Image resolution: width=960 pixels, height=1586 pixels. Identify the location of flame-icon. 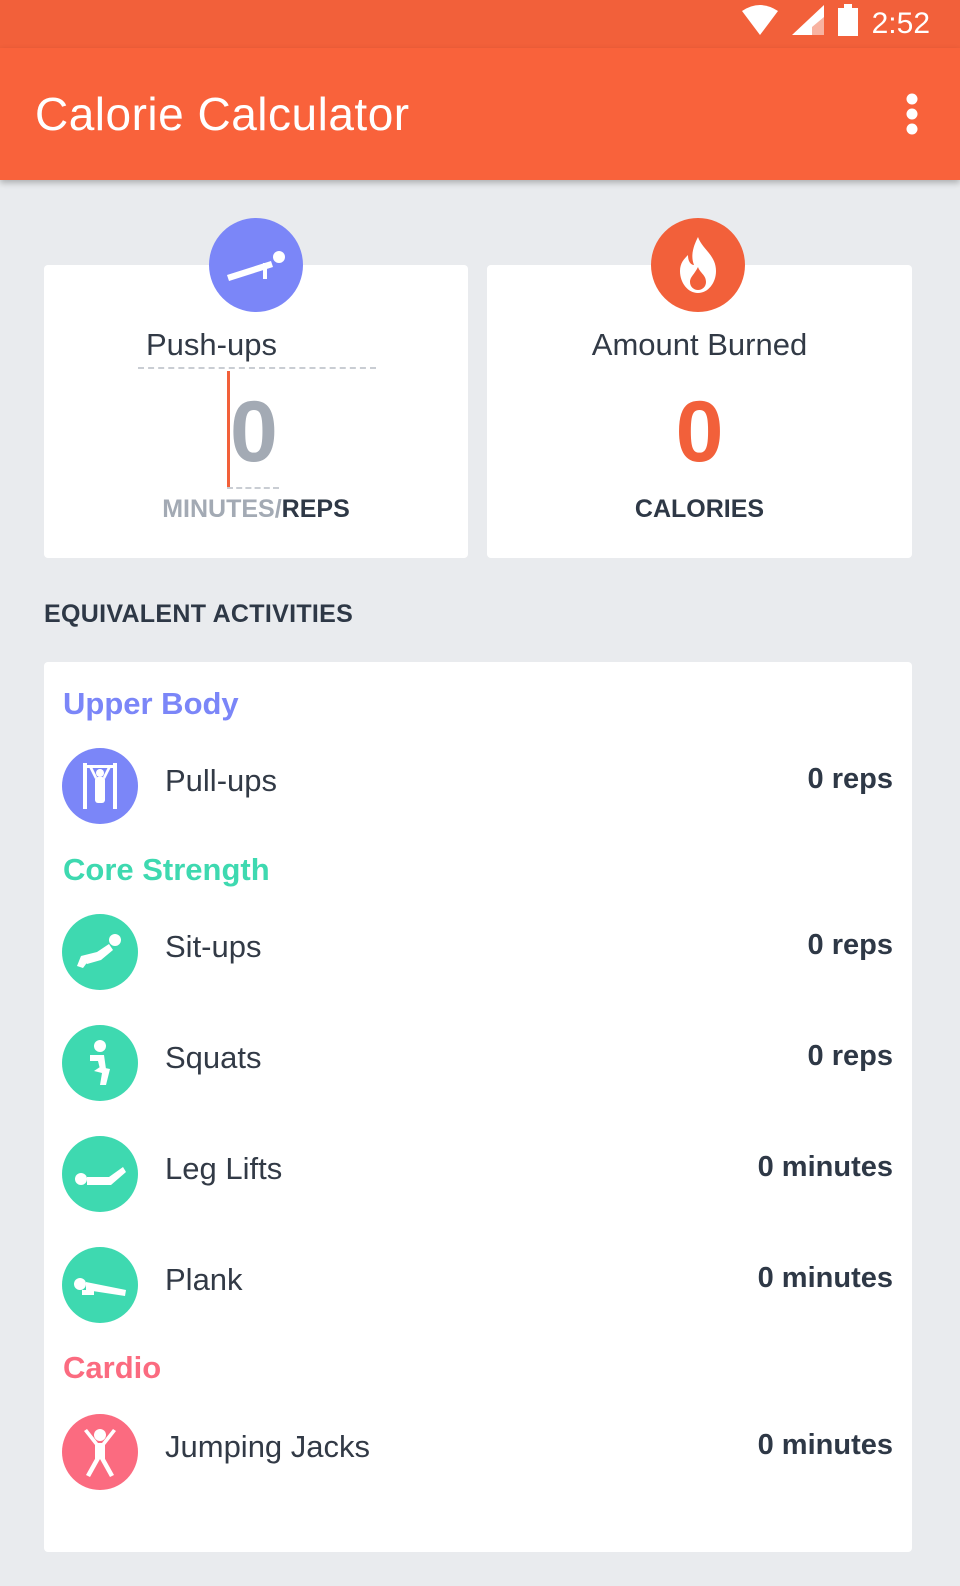
(698, 265).